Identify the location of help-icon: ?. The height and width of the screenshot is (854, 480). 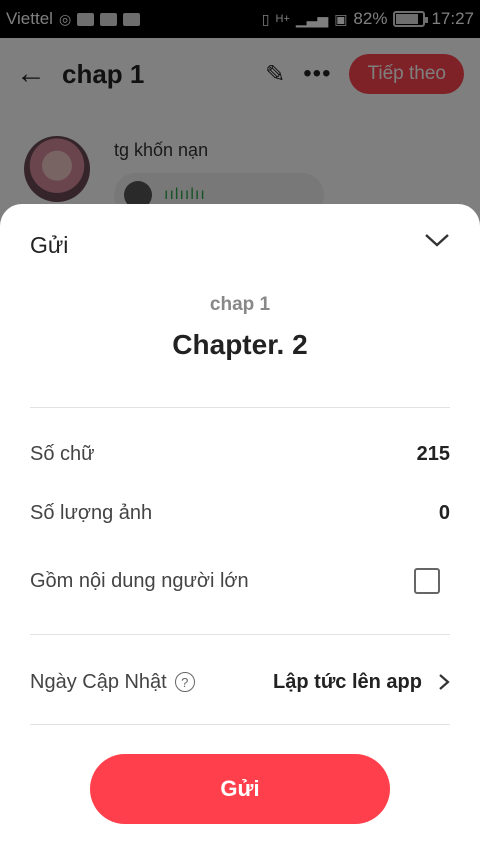
(184, 682).